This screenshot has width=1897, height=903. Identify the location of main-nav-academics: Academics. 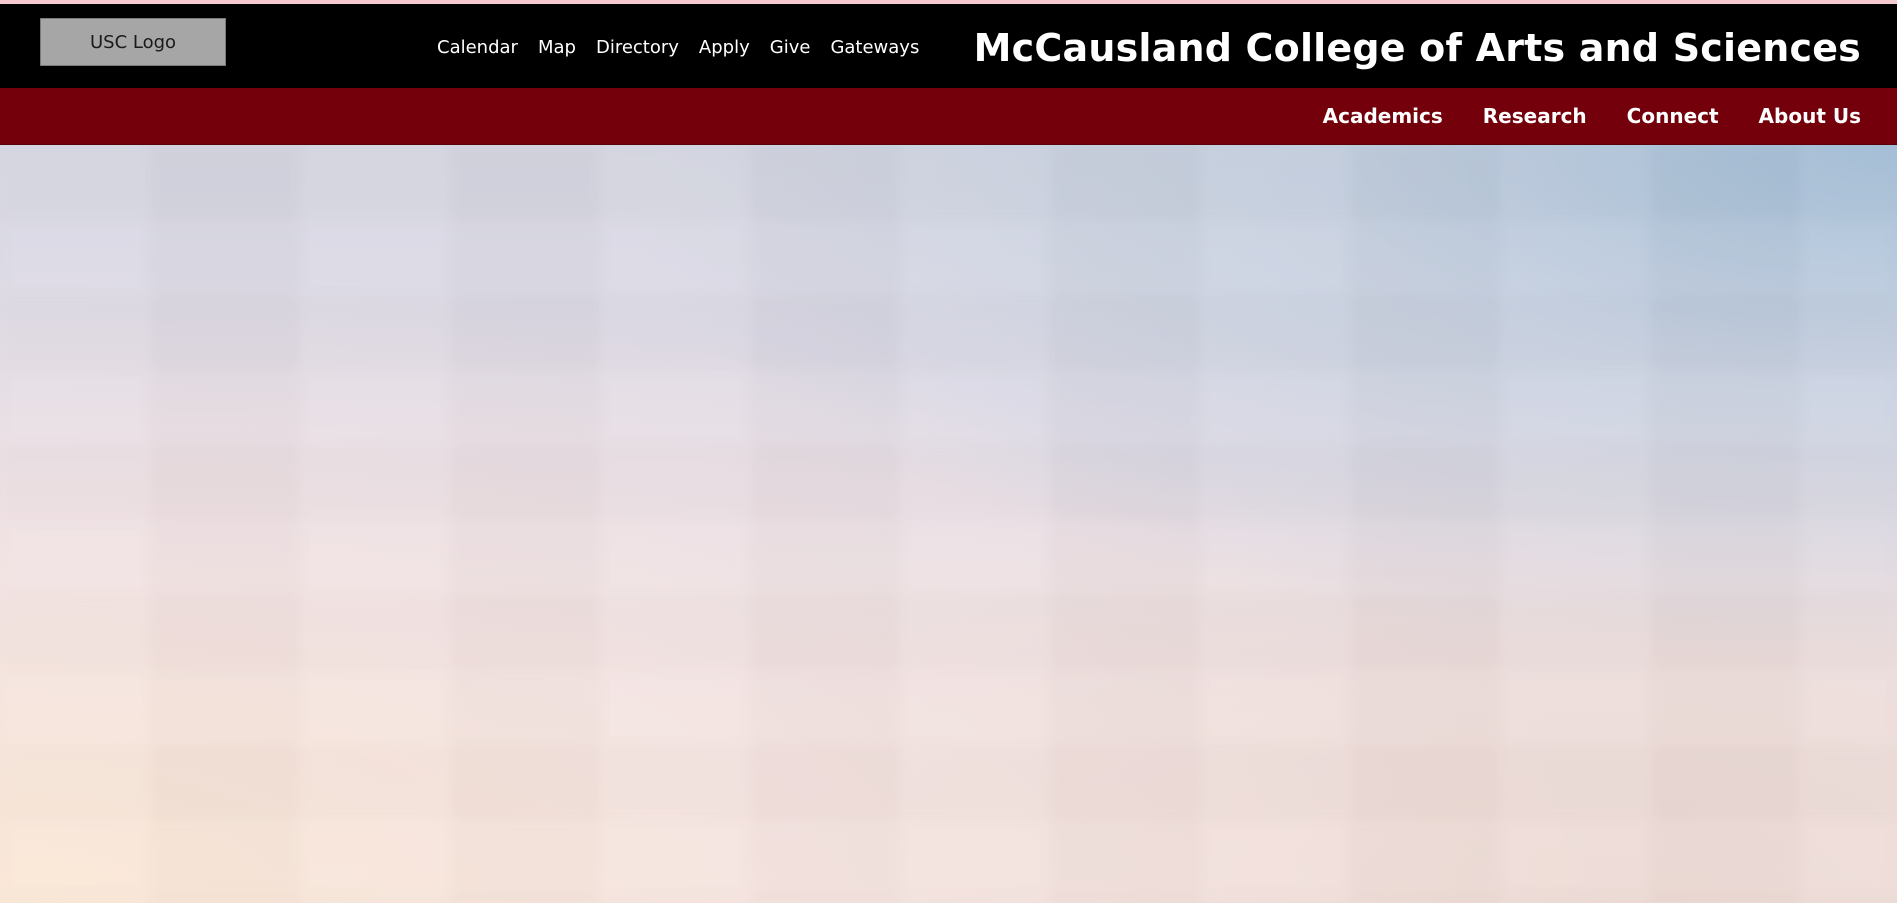
(1383, 116).